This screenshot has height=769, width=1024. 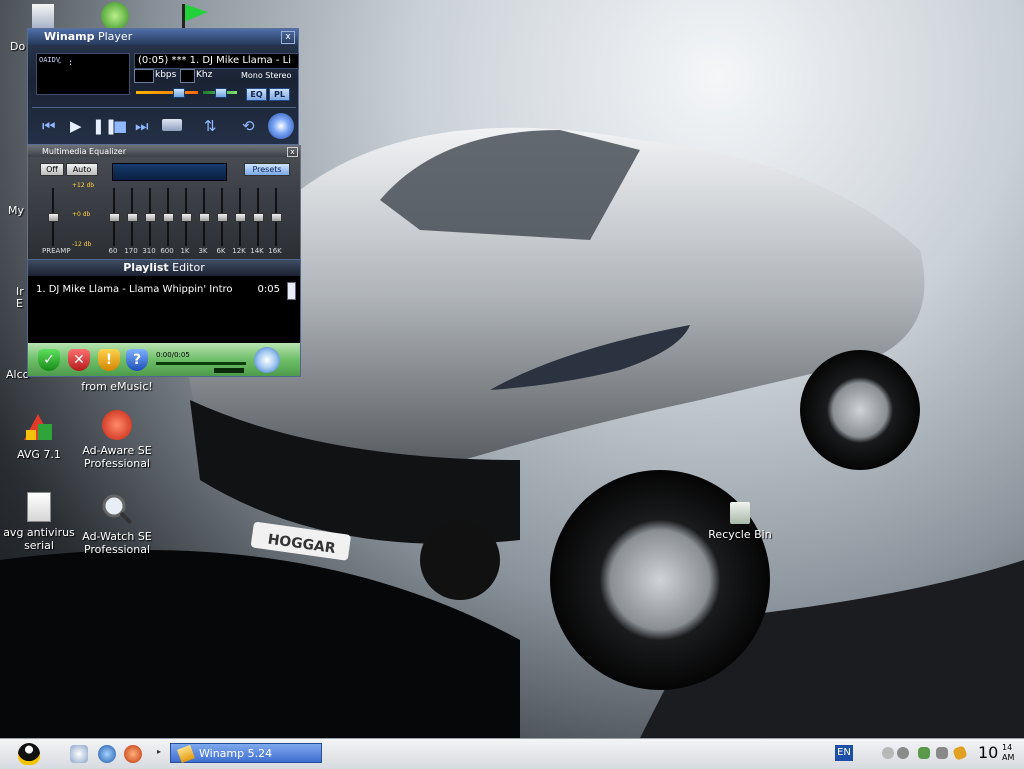 What do you see at coordinates (229, 370) in the screenshot?
I see `playlist-mini-controls` at bounding box center [229, 370].